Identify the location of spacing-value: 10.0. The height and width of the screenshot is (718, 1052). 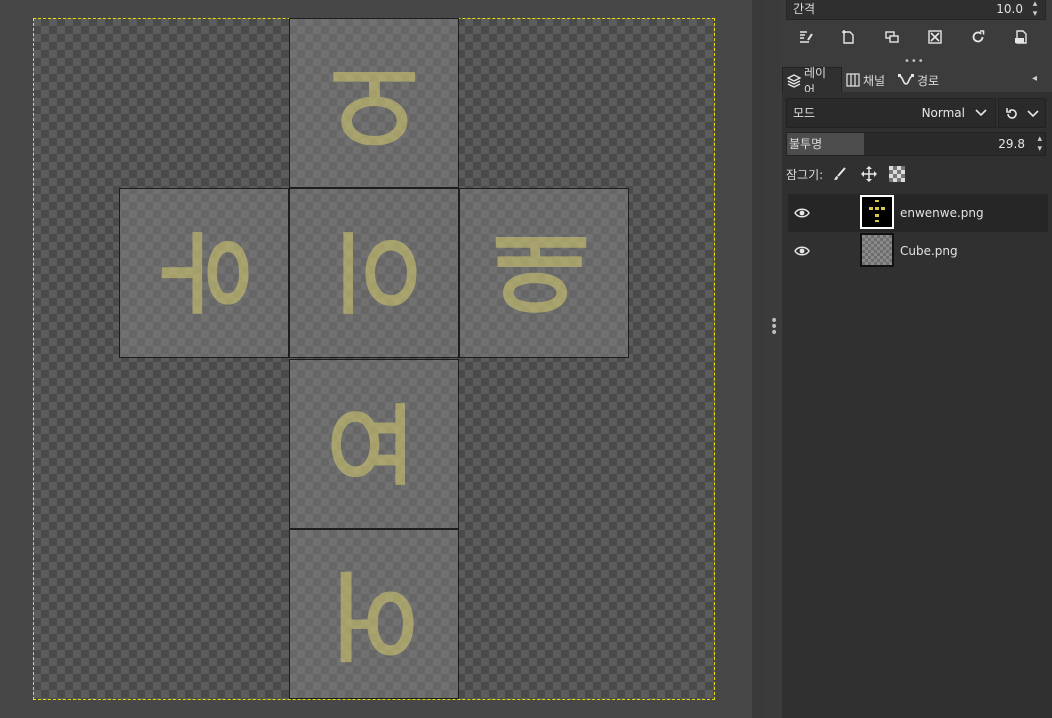
(1009, 9).